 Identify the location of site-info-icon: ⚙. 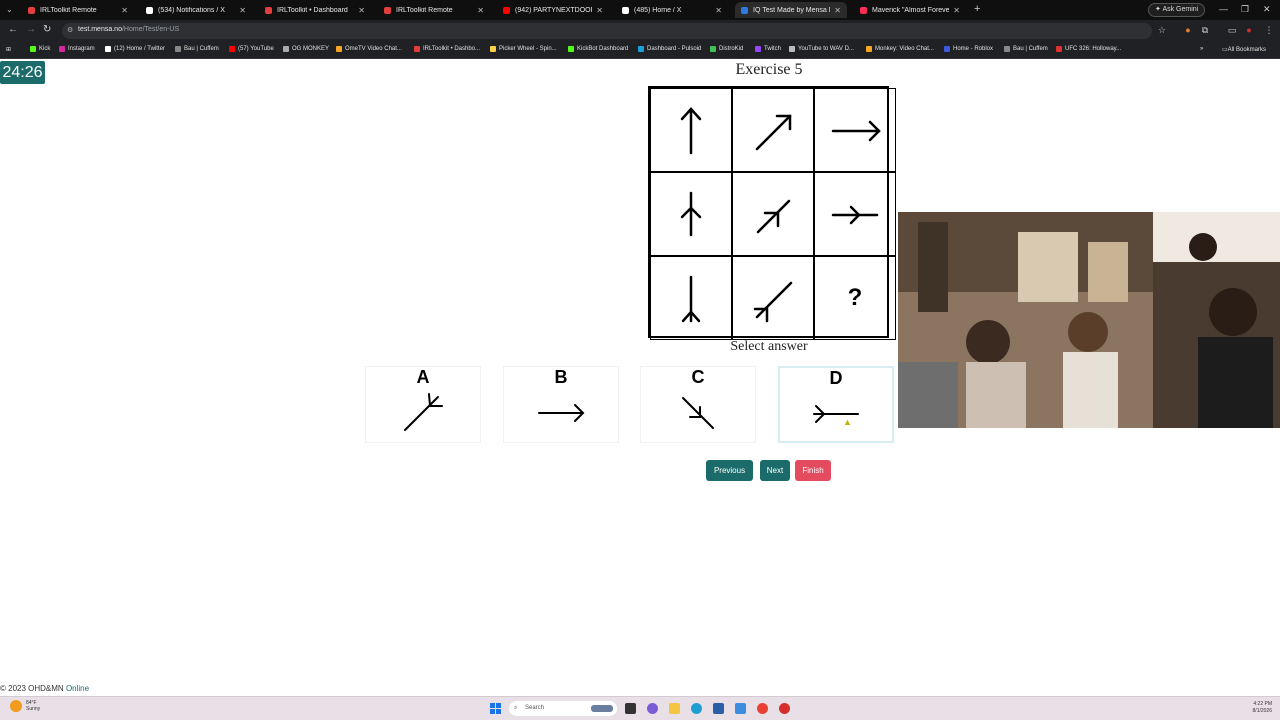
(70, 30).